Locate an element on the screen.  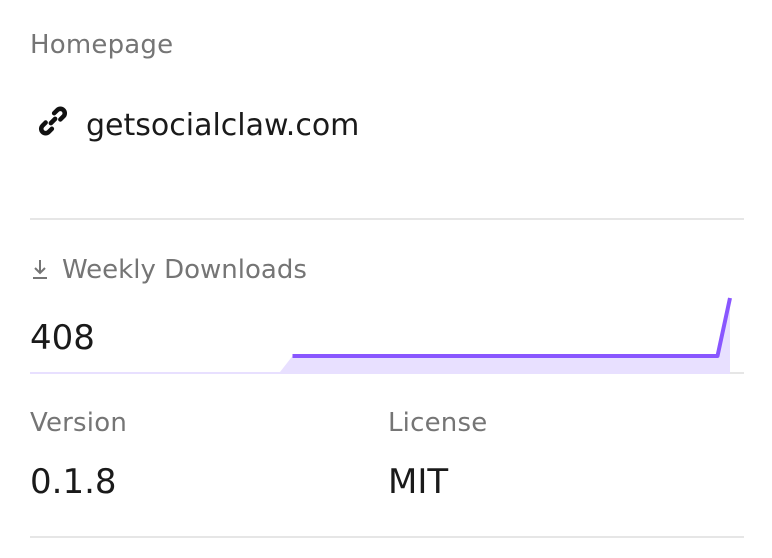
downloads-header: Weekly Downloads is located at coordinates (168, 270).